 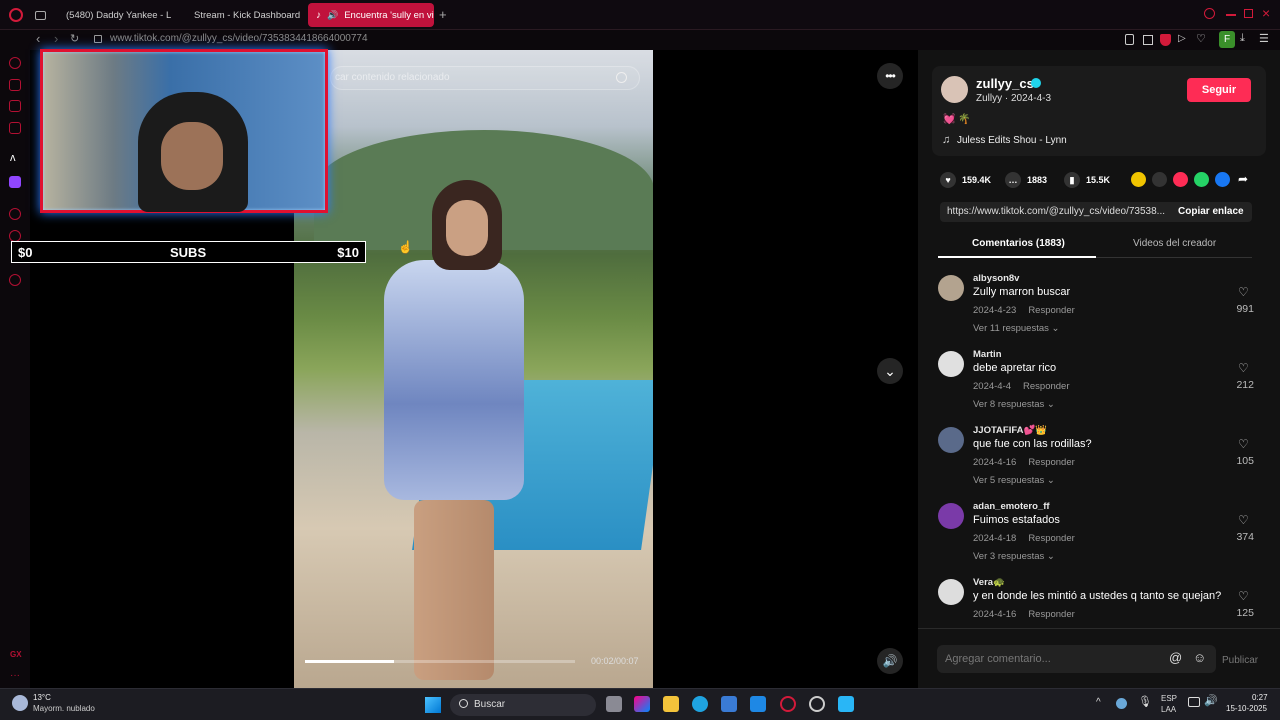 I want to click on share-arrow-icon: ➦, so click(x=1243, y=179).